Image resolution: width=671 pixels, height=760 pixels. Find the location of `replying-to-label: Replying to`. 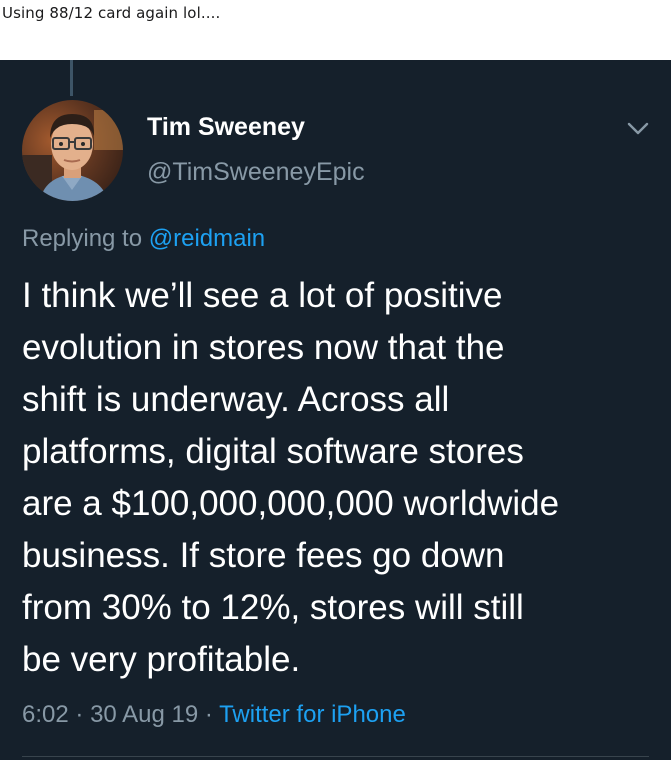

replying-to-label: Replying to is located at coordinates (85, 238).